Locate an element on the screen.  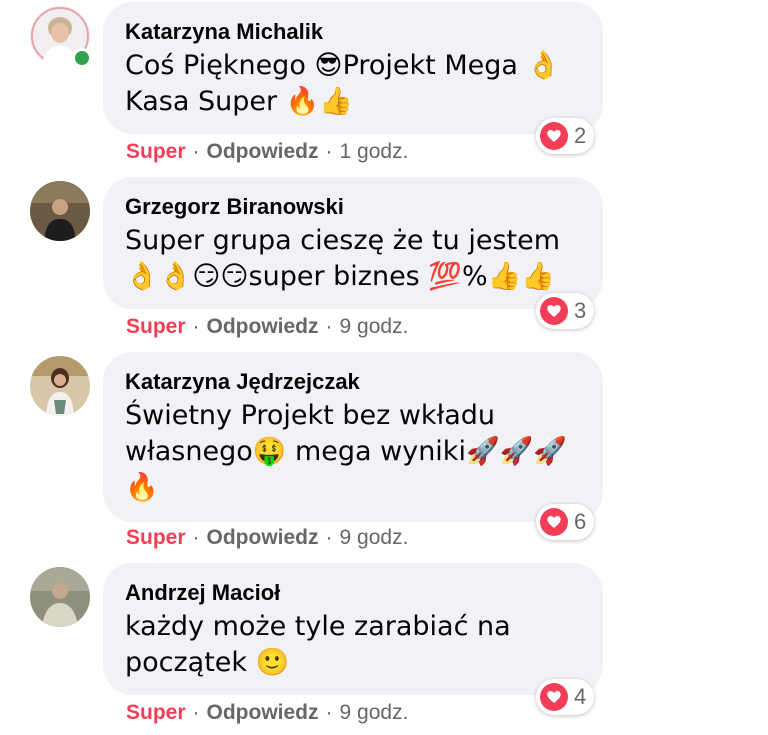
reaction-count: 6 is located at coordinates (580, 521).